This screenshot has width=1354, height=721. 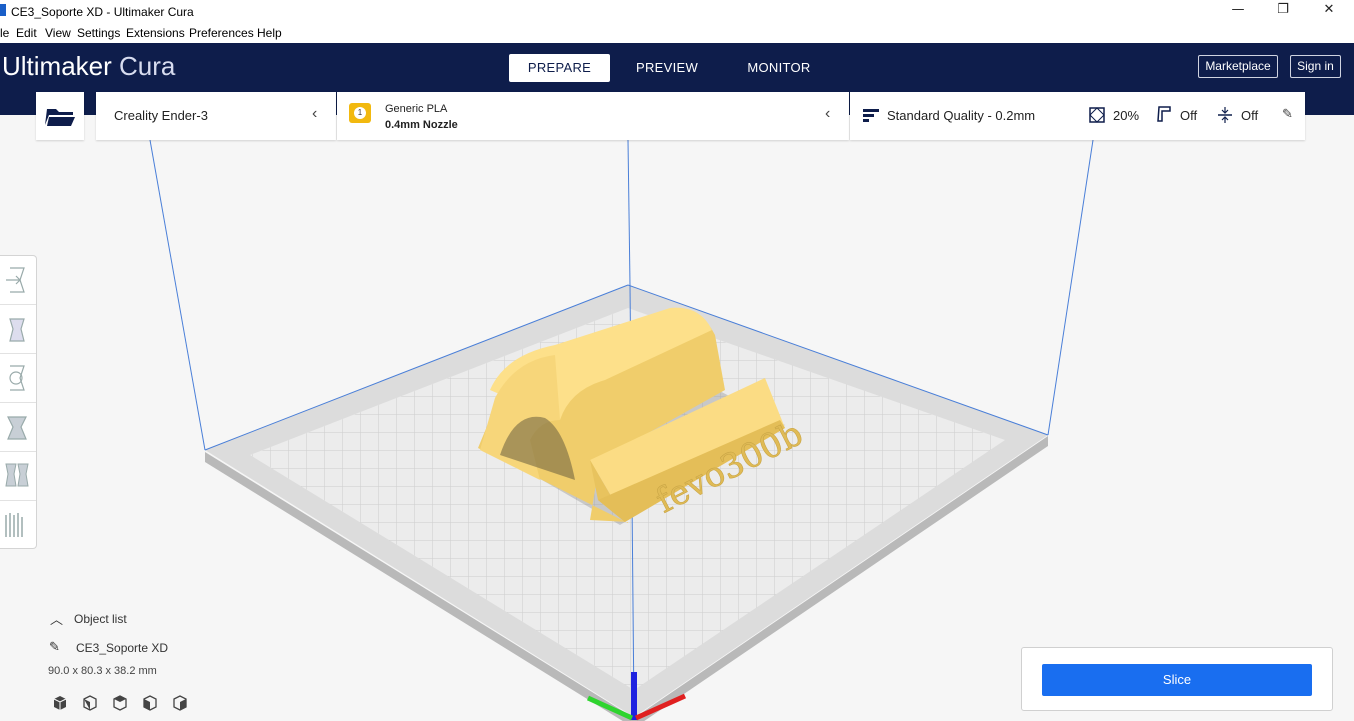 What do you see at coordinates (90, 703) in the screenshot?
I see `view-front-icon` at bounding box center [90, 703].